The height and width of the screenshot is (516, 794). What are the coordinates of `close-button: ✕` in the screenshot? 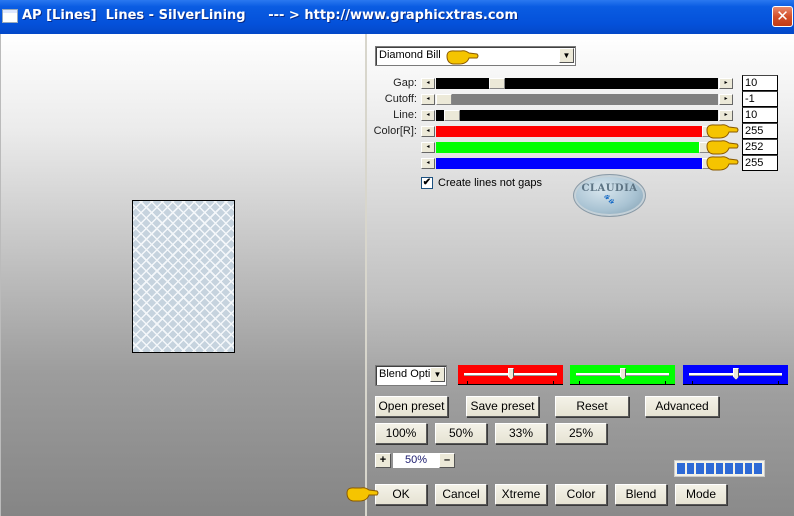 It's located at (782, 16).